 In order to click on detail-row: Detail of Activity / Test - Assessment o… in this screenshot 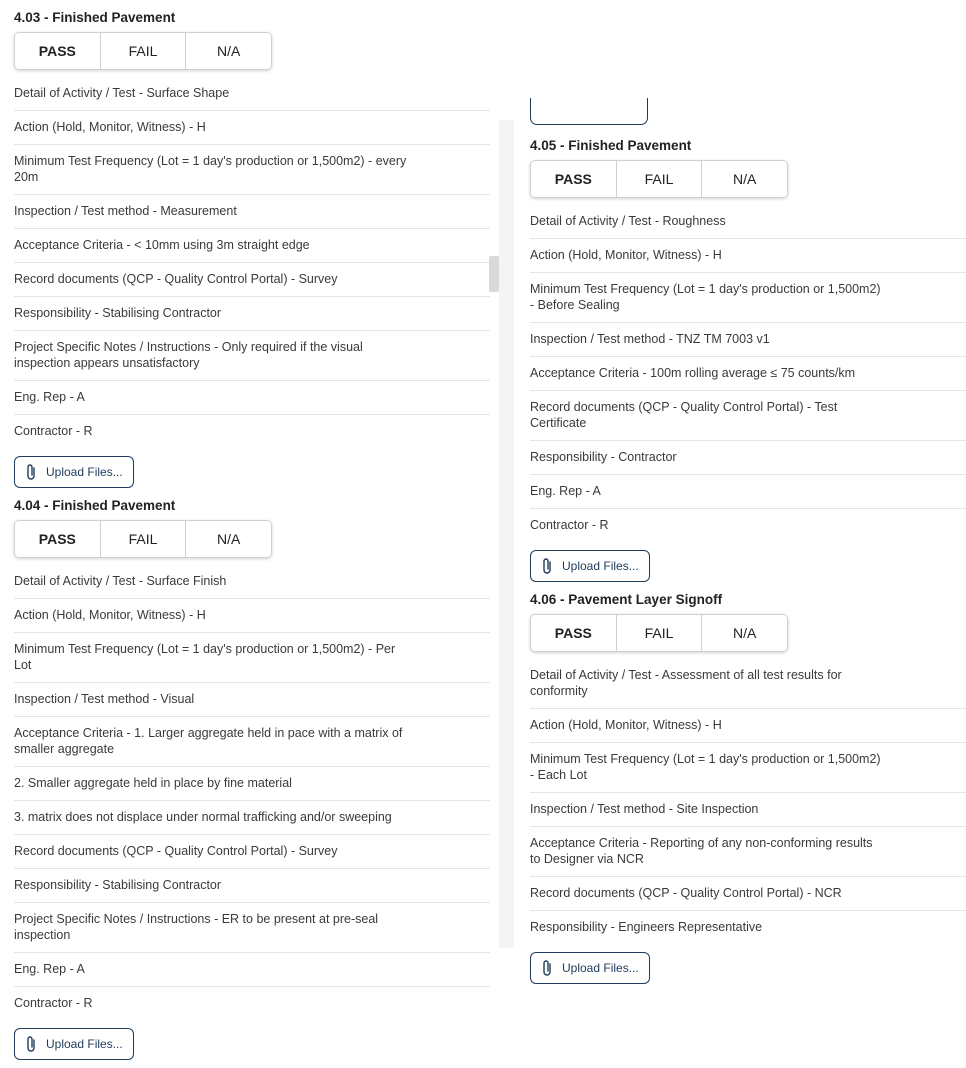, I will do `click(748, 684)`.